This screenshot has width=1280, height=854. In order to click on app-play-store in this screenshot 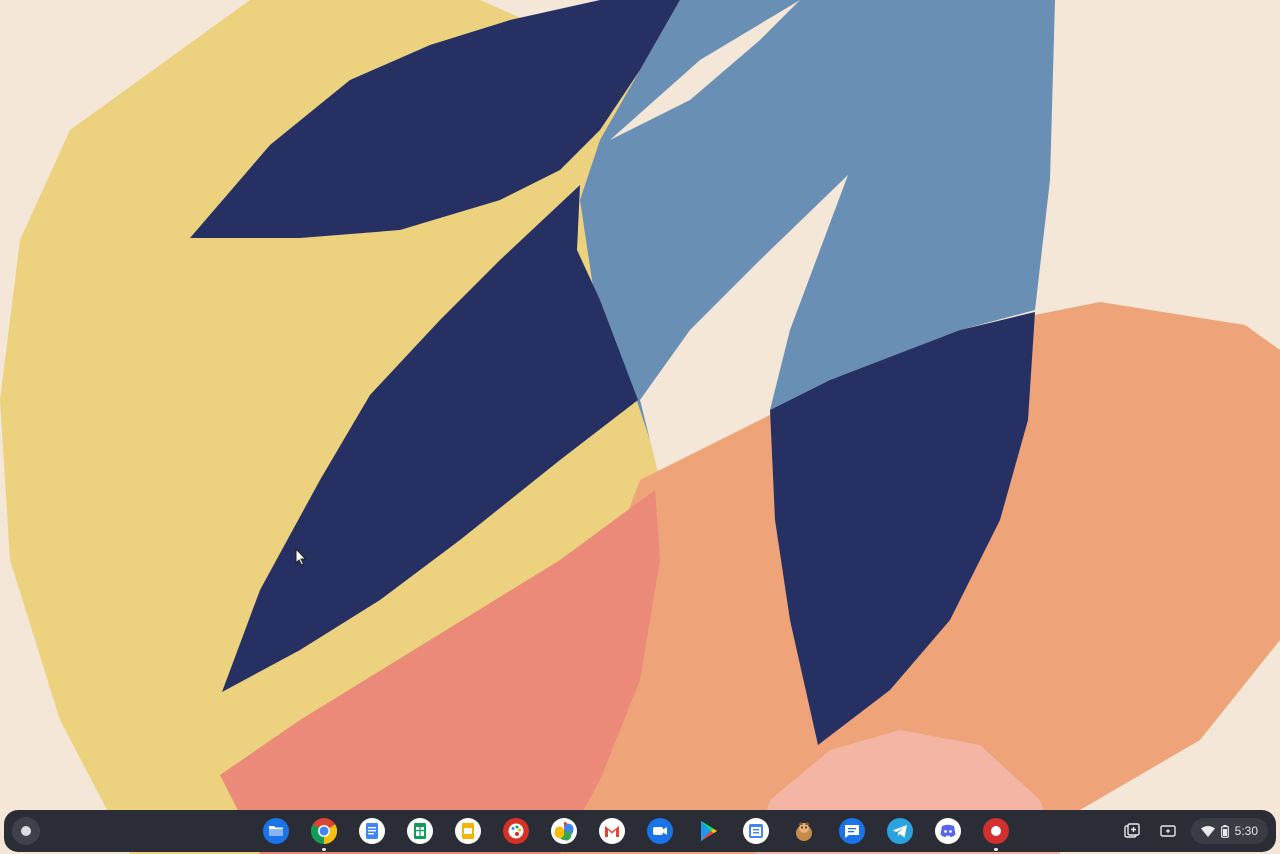, I will do `click(708, 831)`.